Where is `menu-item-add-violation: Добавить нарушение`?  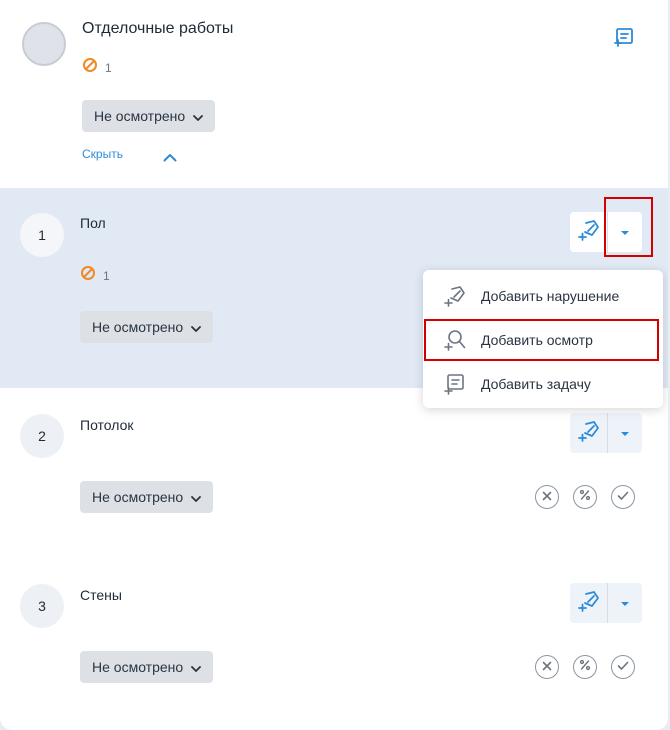 menu-item-add-violation: Добавить нарушение is located at coordinates (543, 296).